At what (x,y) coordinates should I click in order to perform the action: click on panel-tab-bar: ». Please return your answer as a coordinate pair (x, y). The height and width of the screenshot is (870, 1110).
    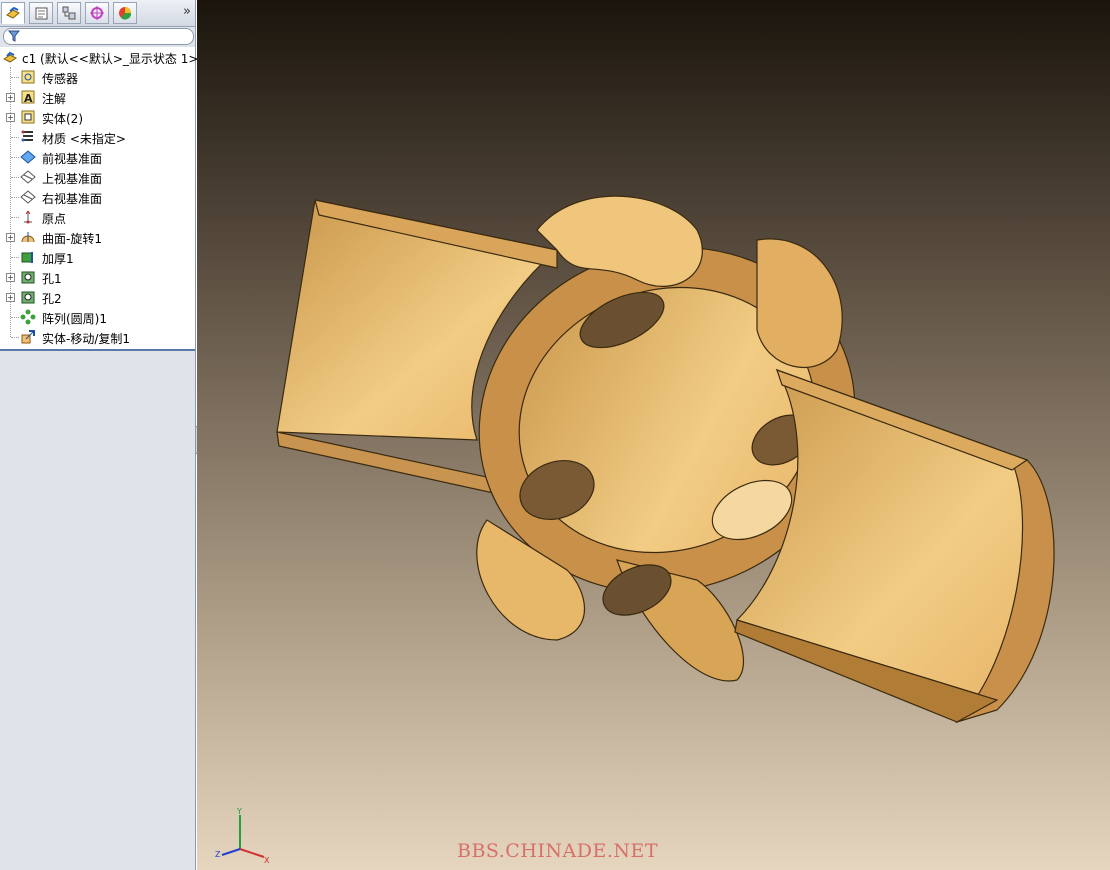
    Looking at the image, I should click on (97, 13).